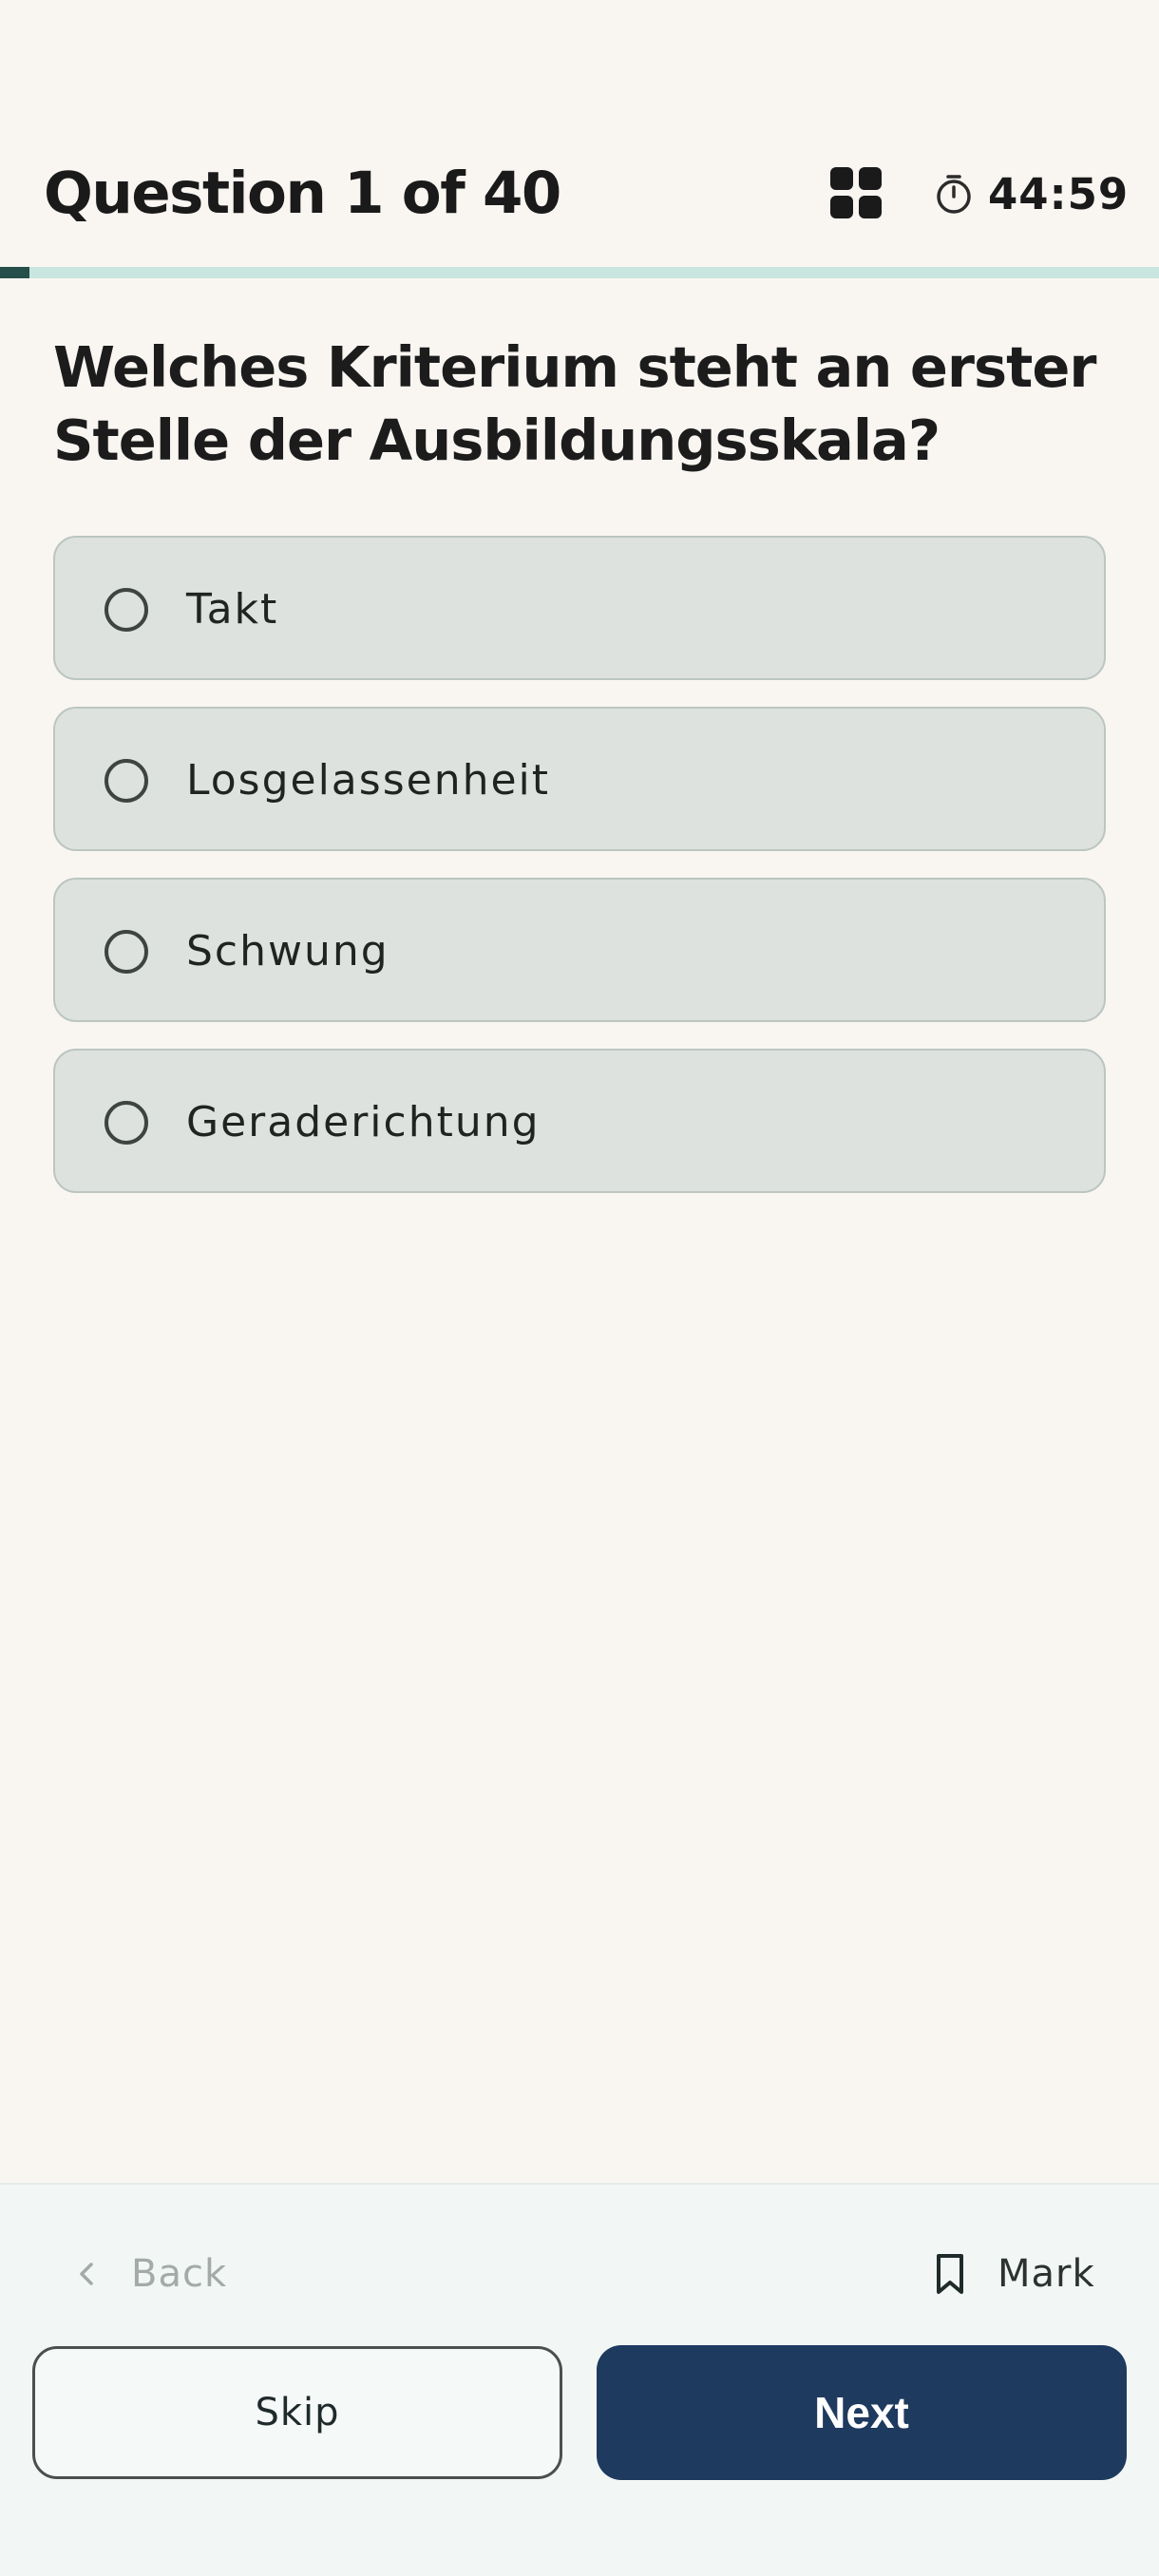  I want to click on stopwatch-icon, so click(954, 194).